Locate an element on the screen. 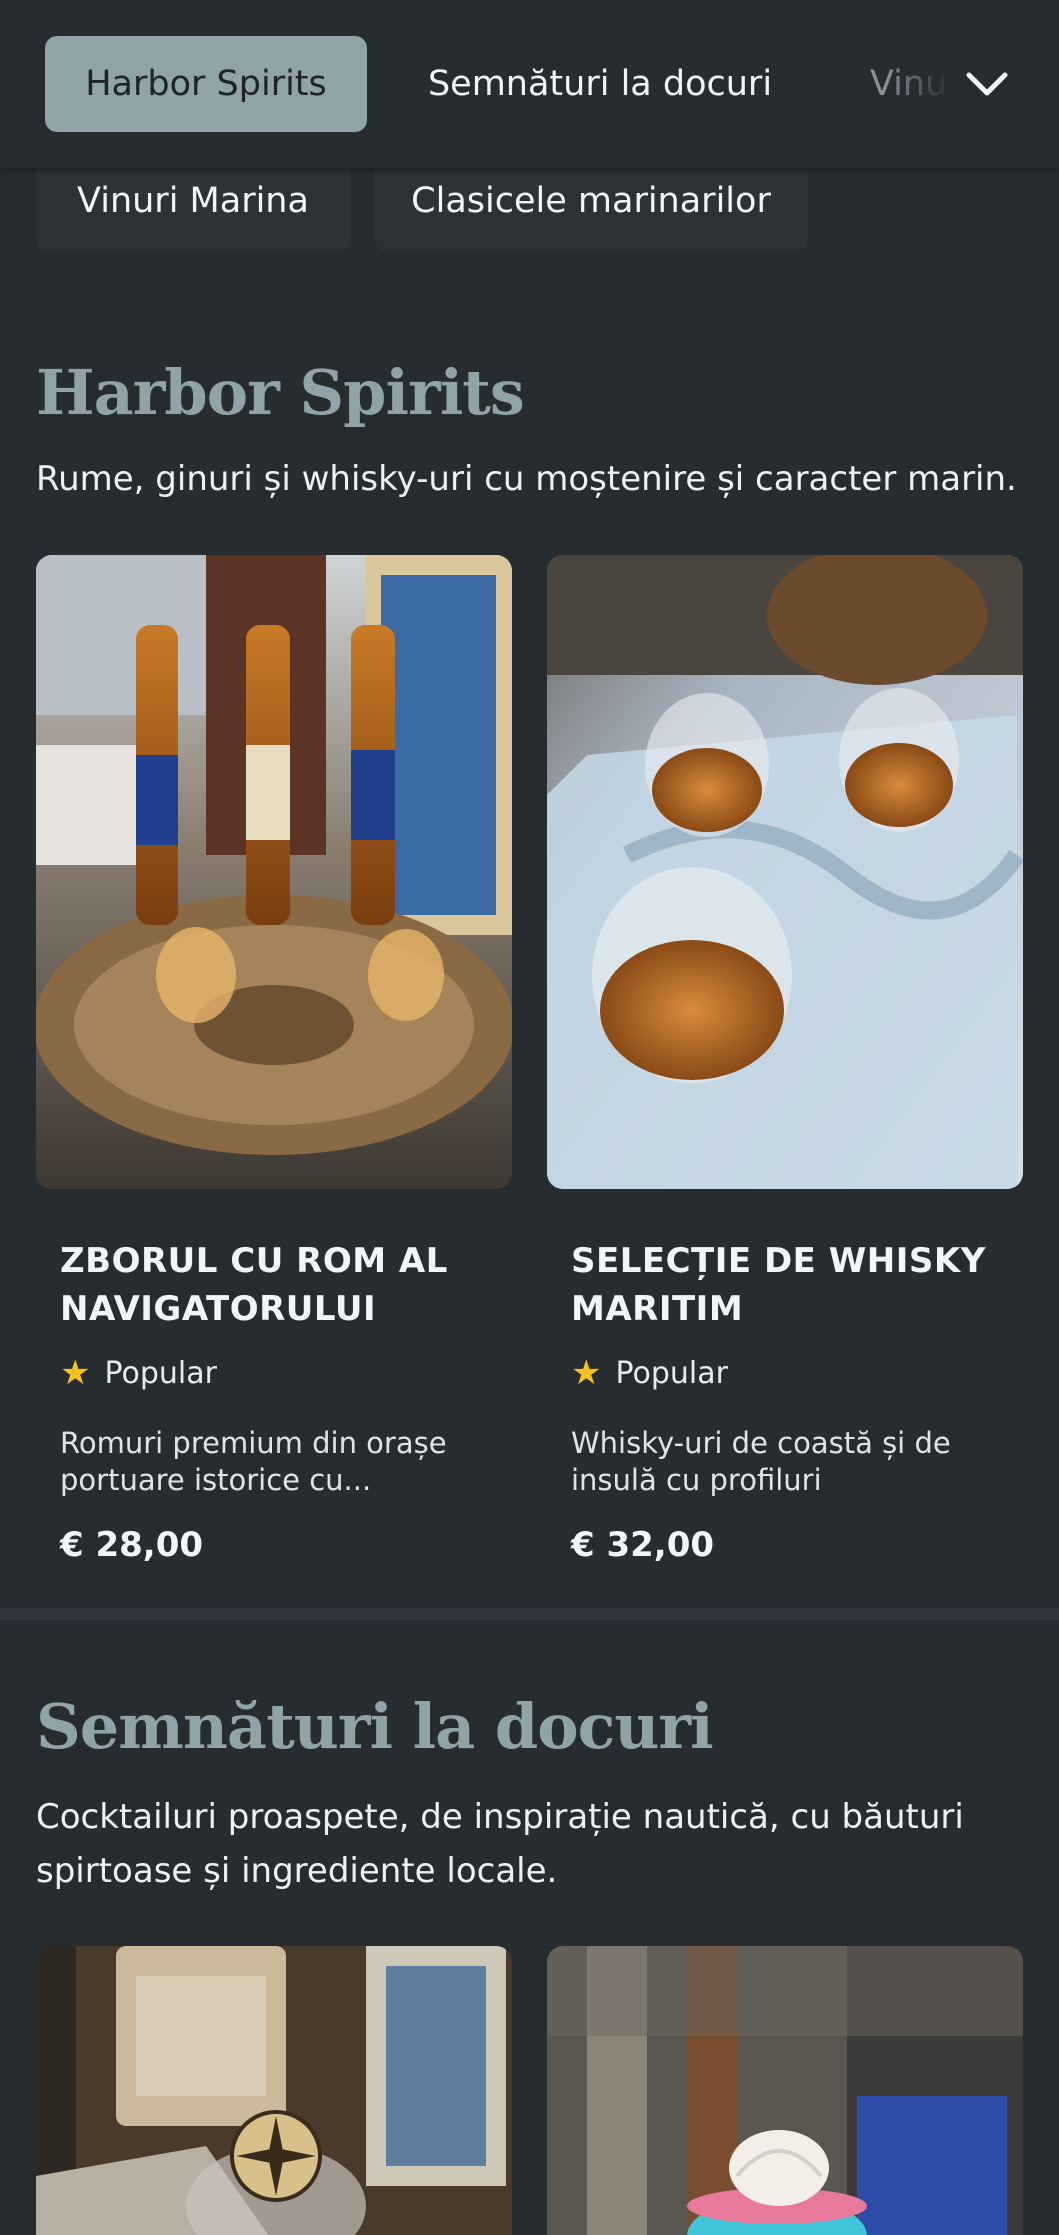 This screenshot has width=1059, height=2235. section-title: Semnături la docuri is located at coordinates (375, 1726).